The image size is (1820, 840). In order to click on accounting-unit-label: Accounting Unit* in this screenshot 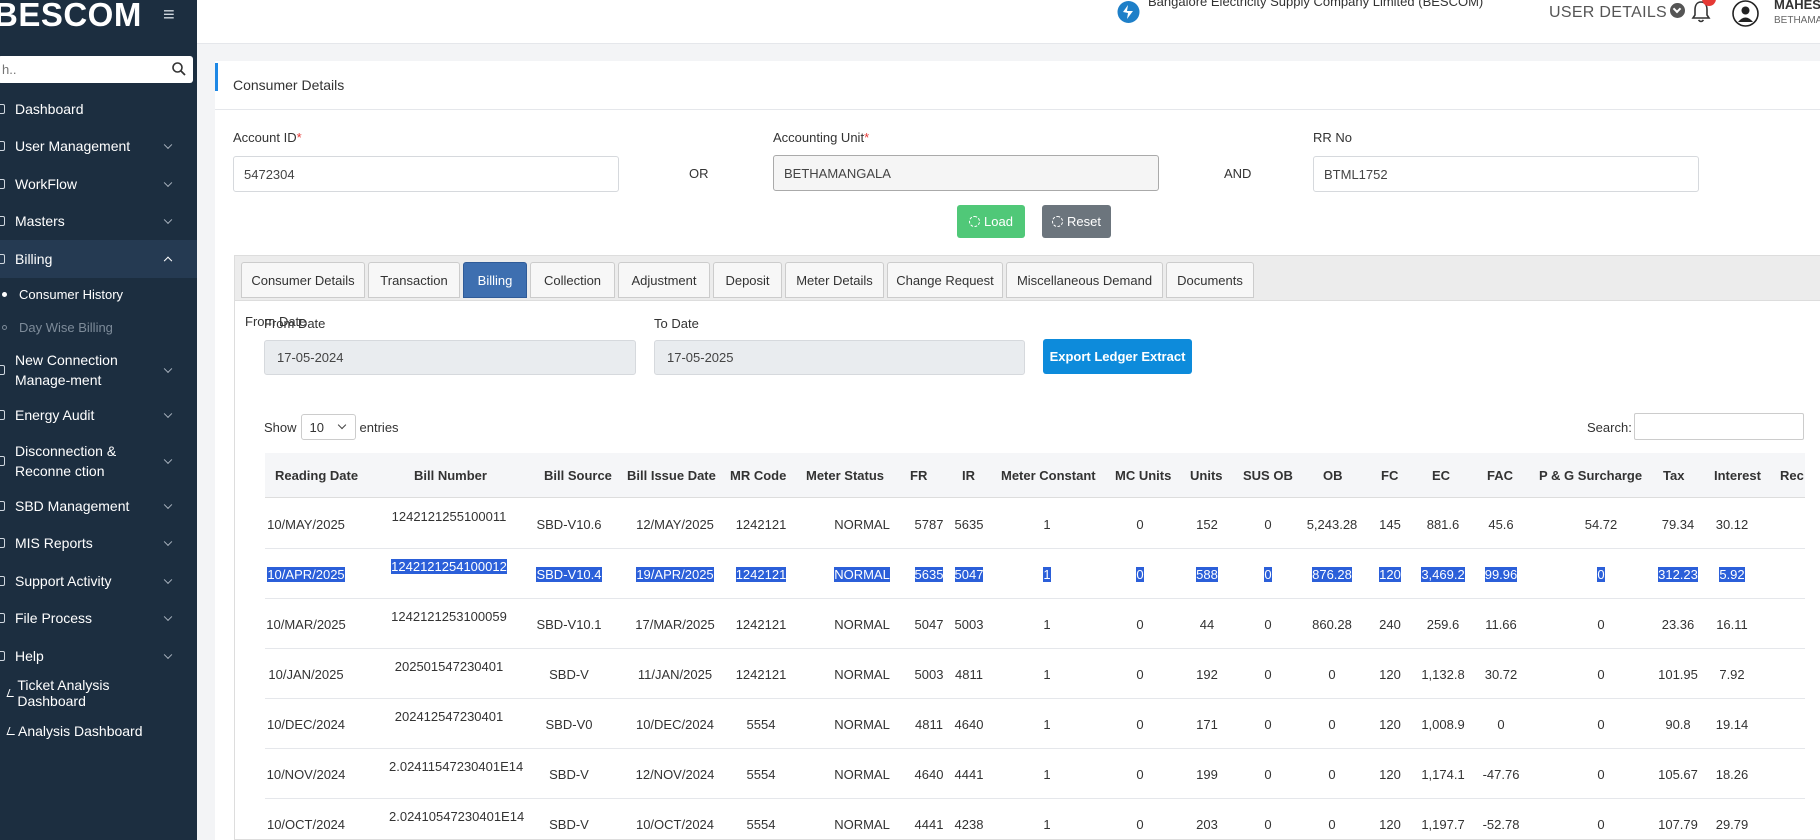, I will do `click(821, 137)`.